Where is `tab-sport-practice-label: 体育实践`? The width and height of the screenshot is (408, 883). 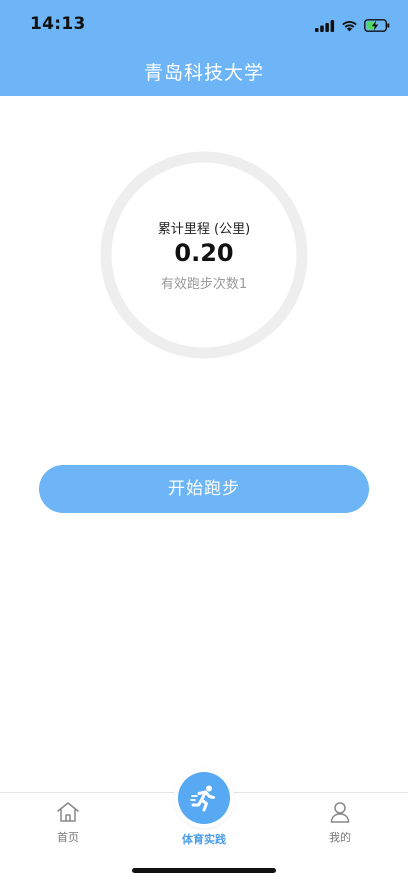 tab-sport-practice-label: 体育实践 is located at coordinates (204, 839).